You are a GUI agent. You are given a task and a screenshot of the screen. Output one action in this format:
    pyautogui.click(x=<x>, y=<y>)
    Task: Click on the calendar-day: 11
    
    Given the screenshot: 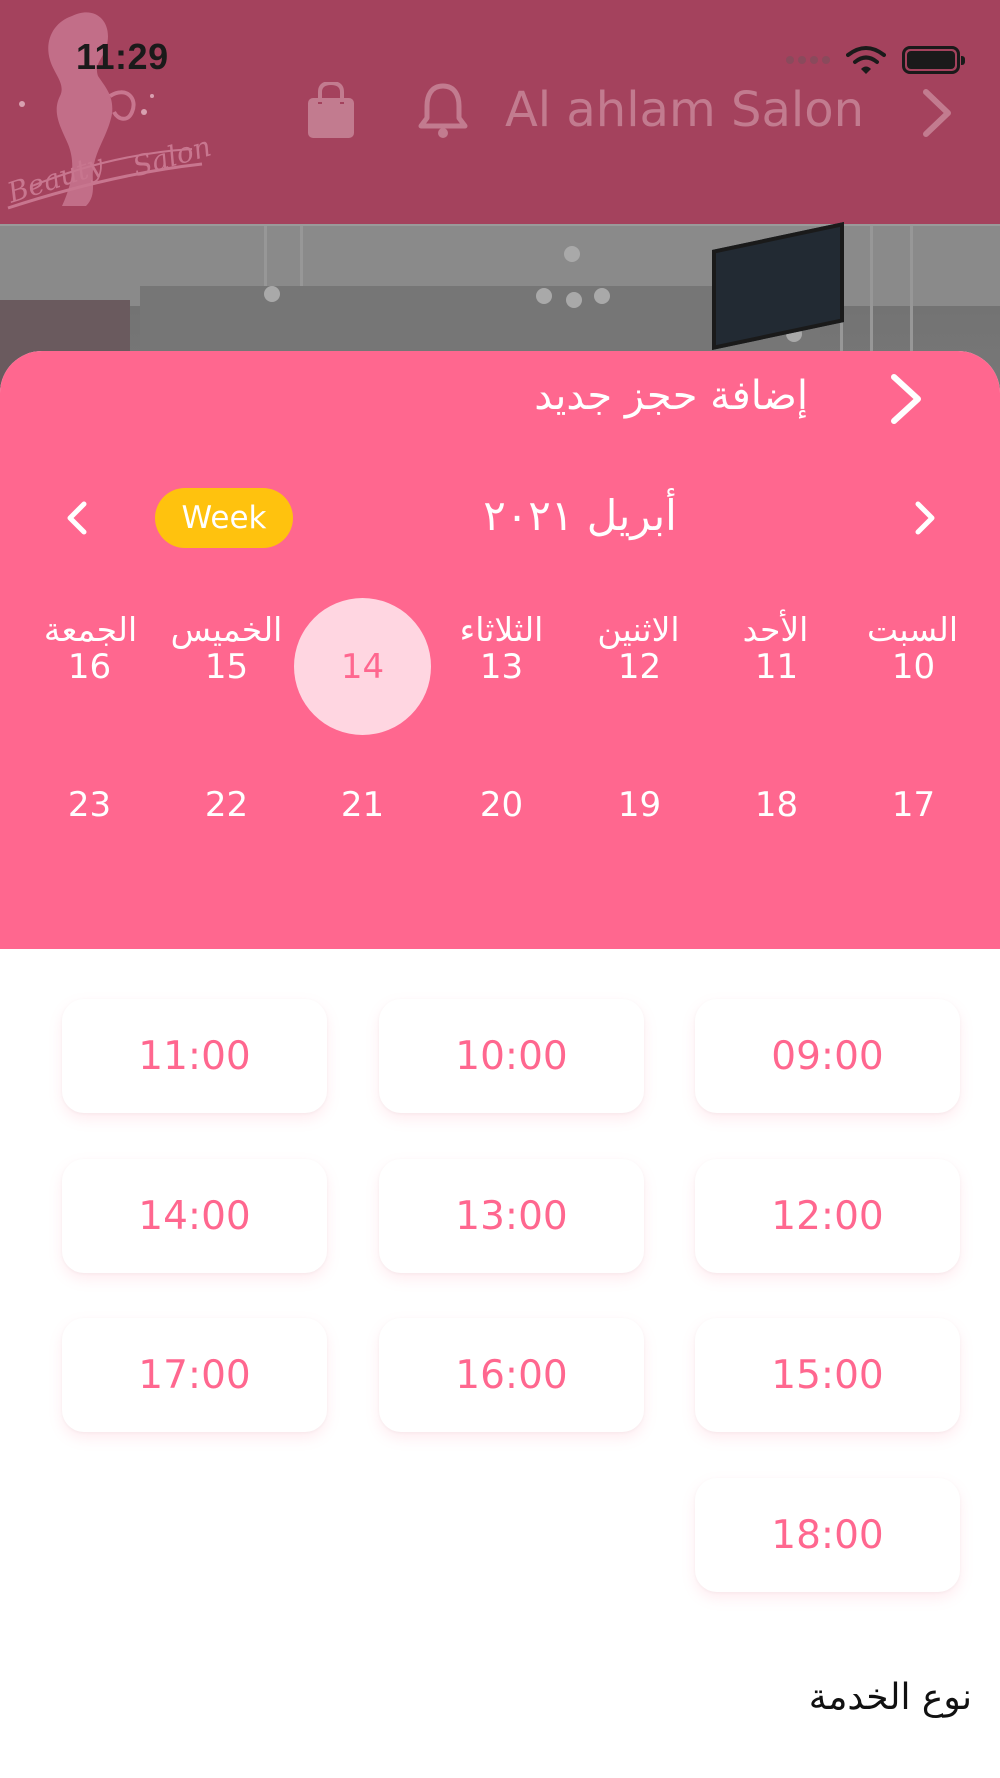 What is the action you would take?
    pyautogui.click(x=776, y=666)
    